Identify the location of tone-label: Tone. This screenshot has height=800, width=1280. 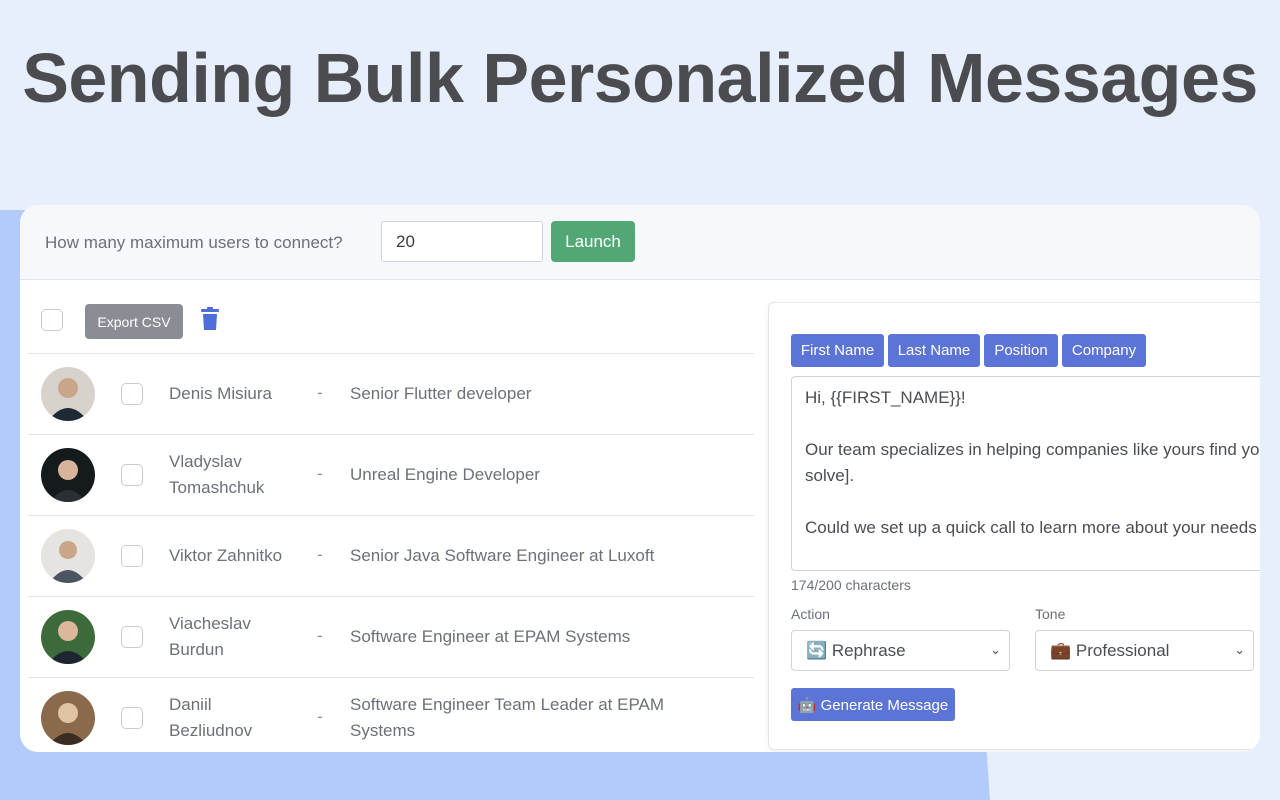
(1050, 614).